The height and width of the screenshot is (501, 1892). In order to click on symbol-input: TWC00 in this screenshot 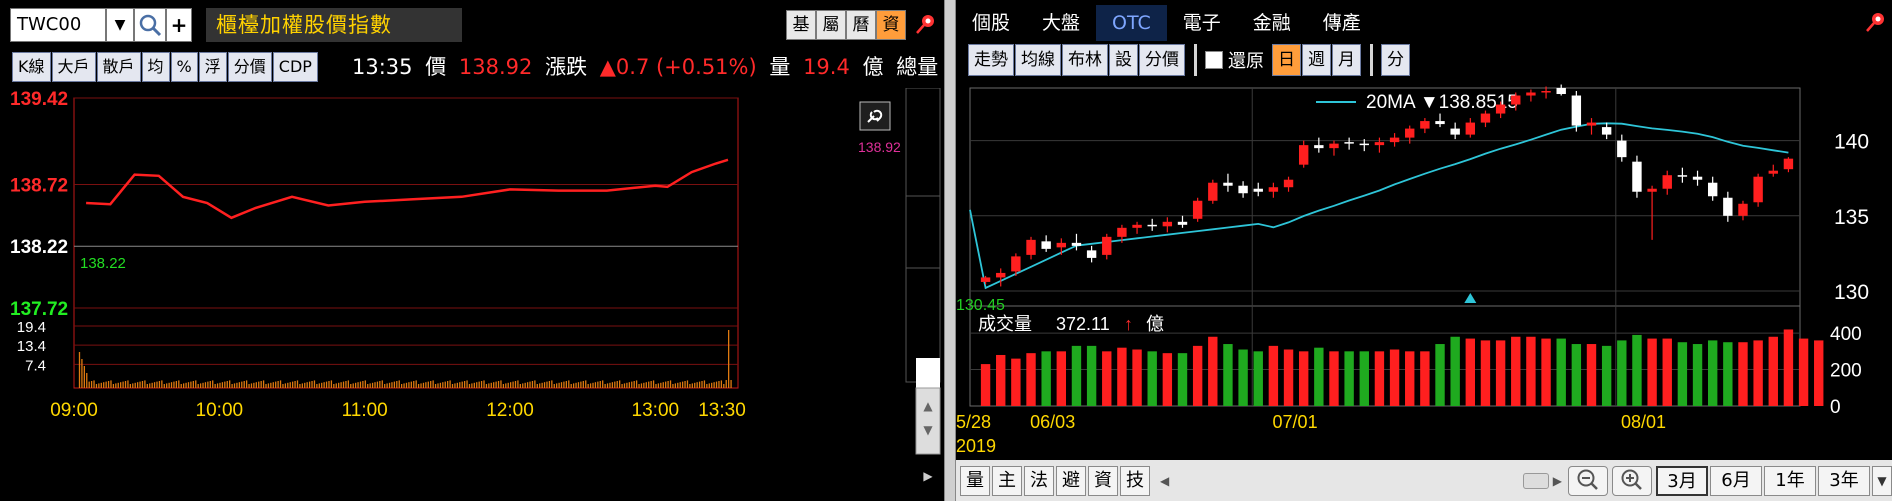, I will do `click(58, 25)`.